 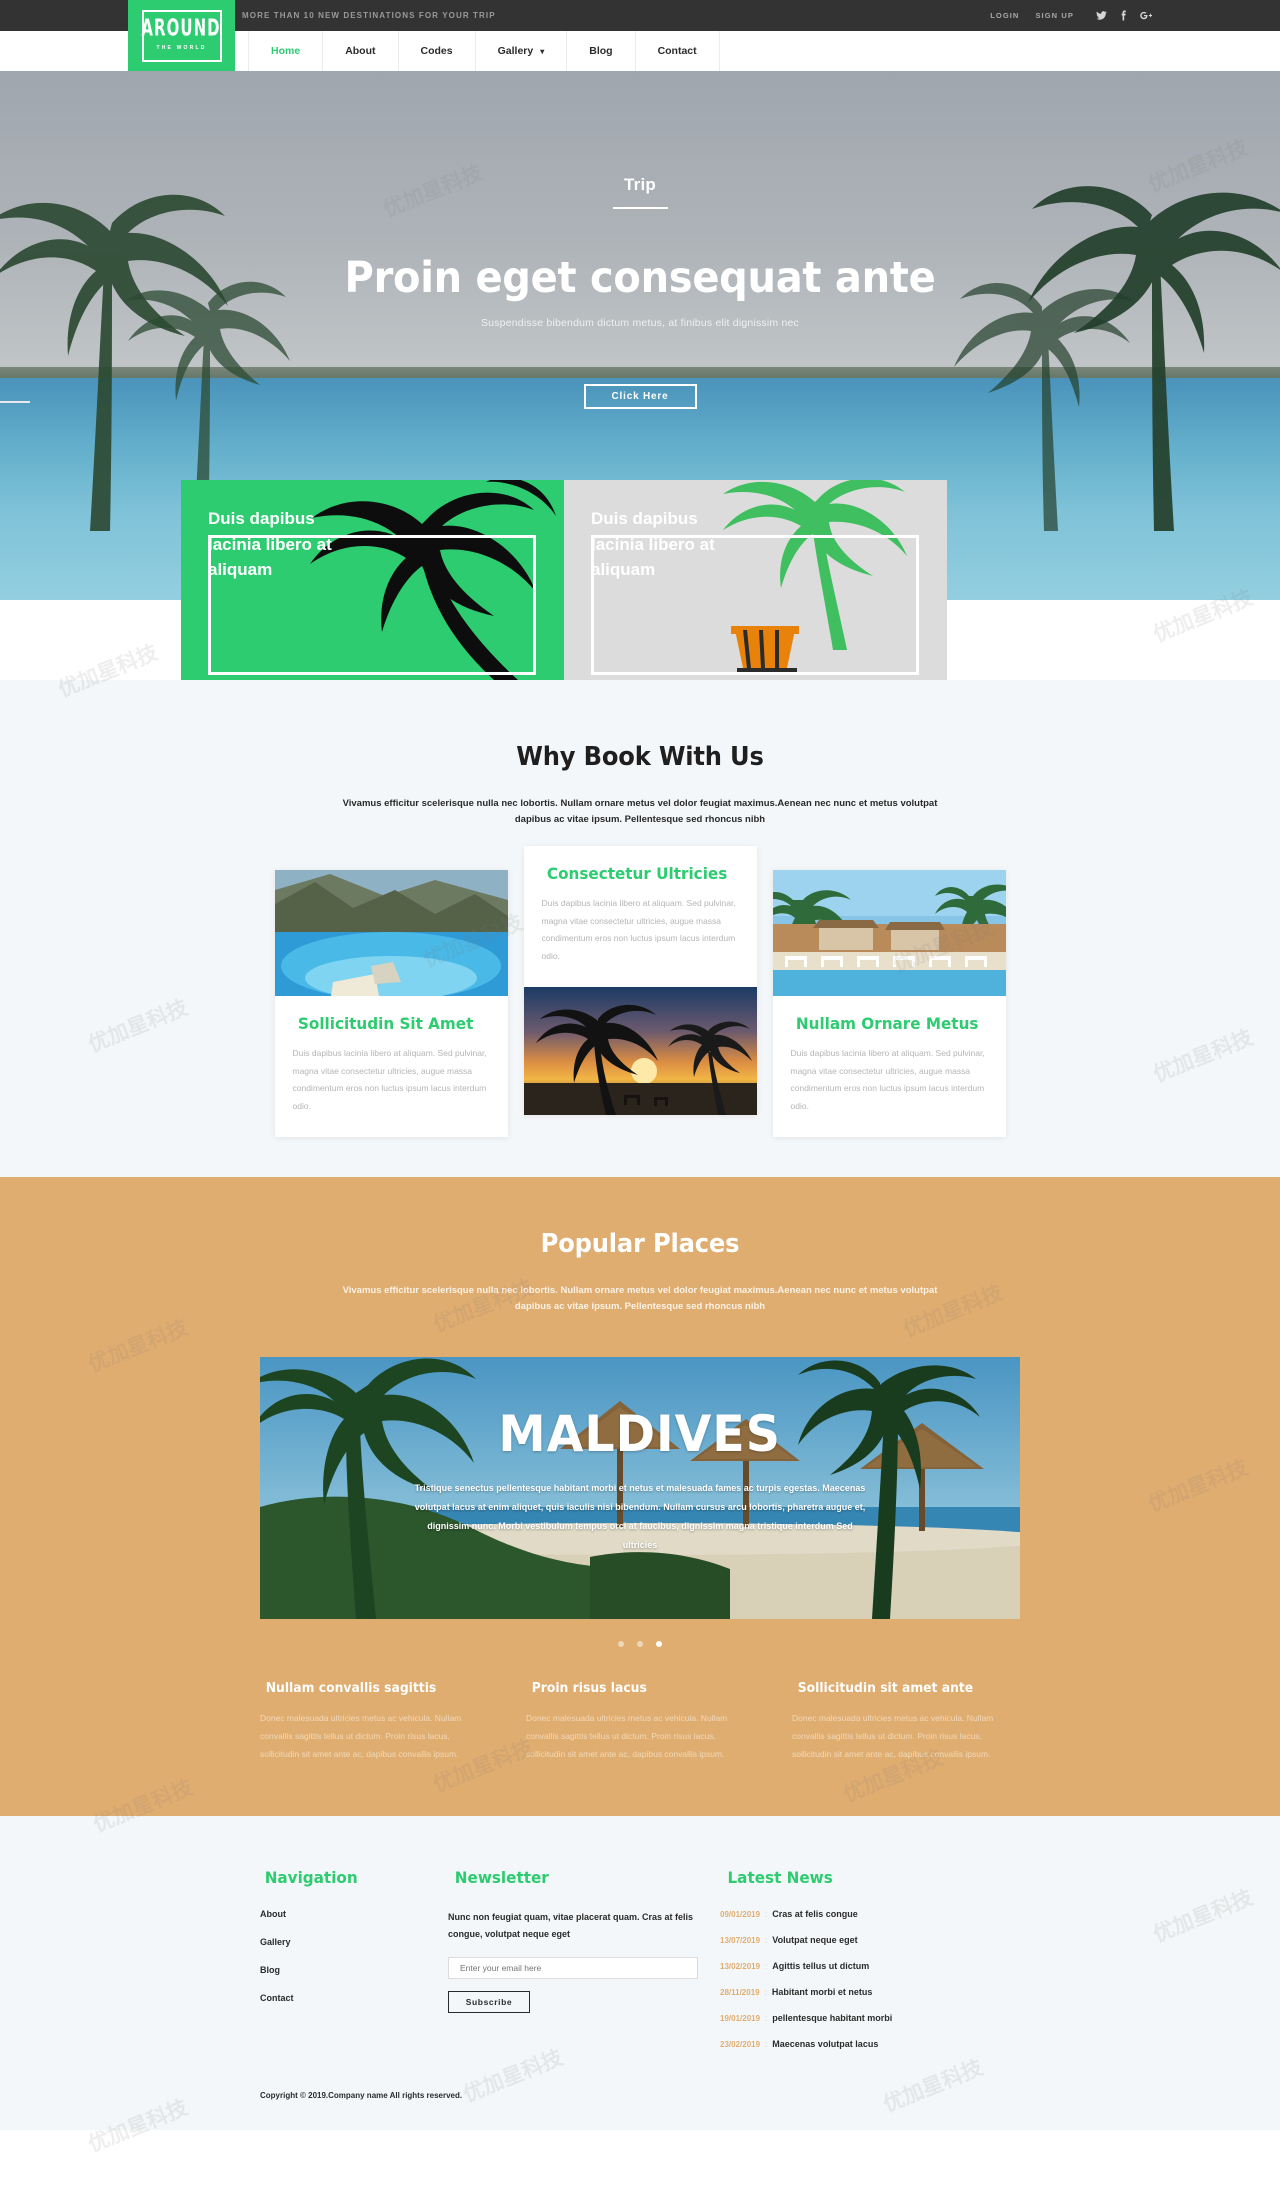 I want to click on news-item: 13/02/2019 : Agittis tellus ut dictum, so click(x=870, y=1966).